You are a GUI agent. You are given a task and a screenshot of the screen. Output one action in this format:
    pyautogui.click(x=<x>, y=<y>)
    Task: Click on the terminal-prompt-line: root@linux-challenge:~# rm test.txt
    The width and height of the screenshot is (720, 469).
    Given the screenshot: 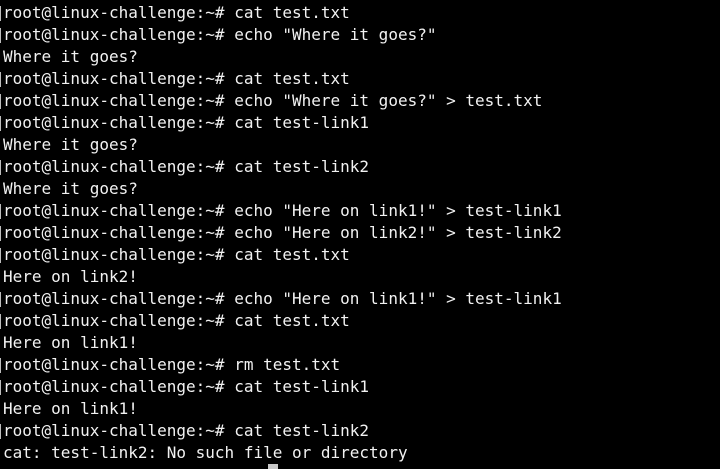 What is the action you would take?
    pyautogui.click(x=360, y=365)
    